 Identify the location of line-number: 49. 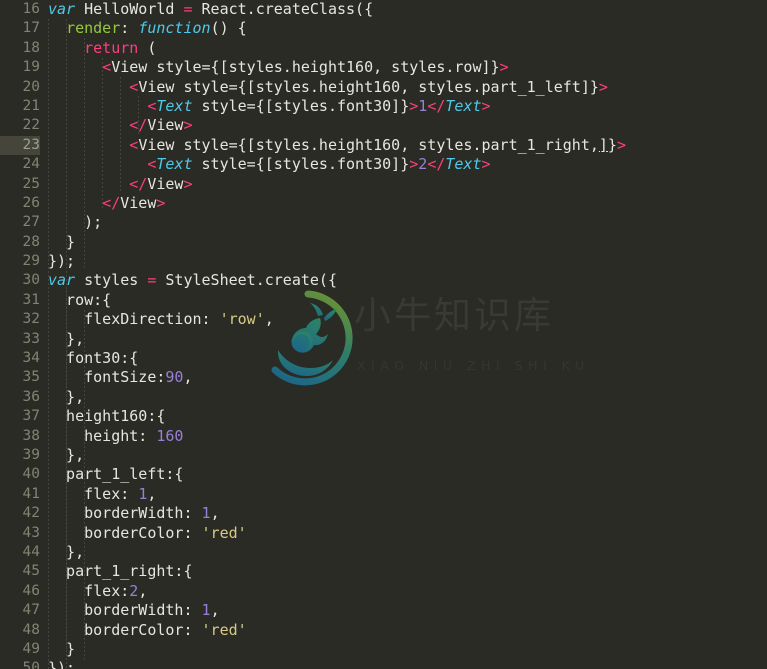
(20, 649).